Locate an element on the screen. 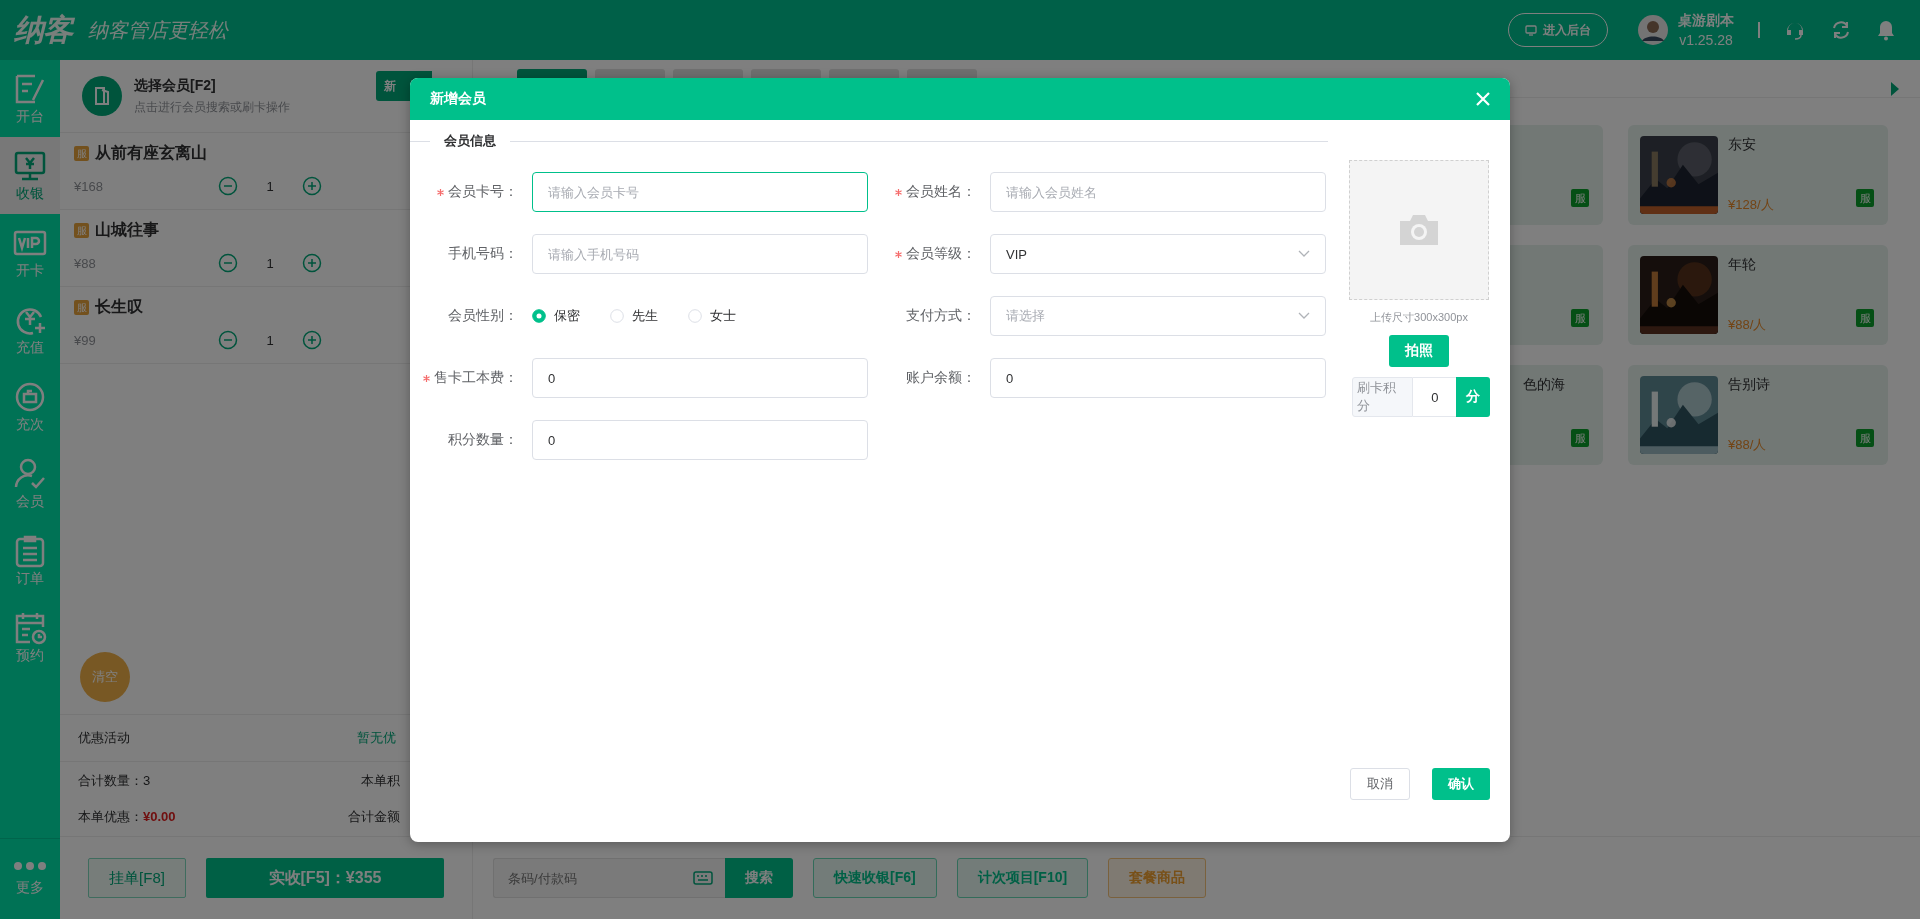  field-label: 会员姓名： is located at coordinates (941, 192).